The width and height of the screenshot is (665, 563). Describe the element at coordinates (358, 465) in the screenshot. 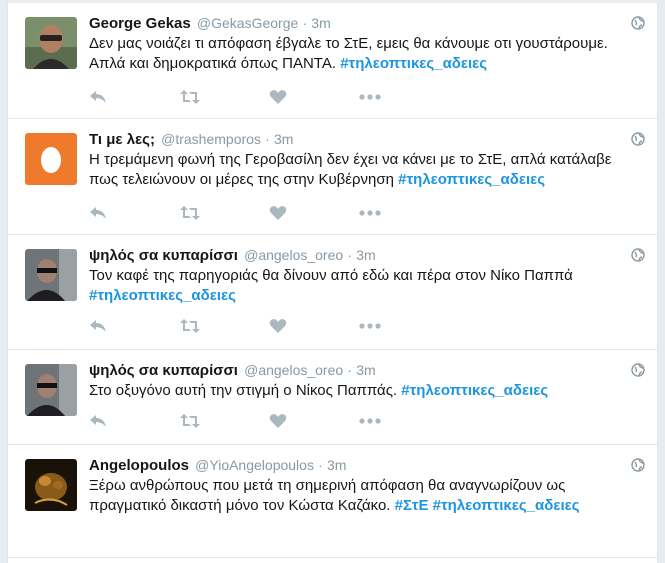

I see `tweet-header: Angelopoulos @YioAngelopoulos · 3m` at that location.